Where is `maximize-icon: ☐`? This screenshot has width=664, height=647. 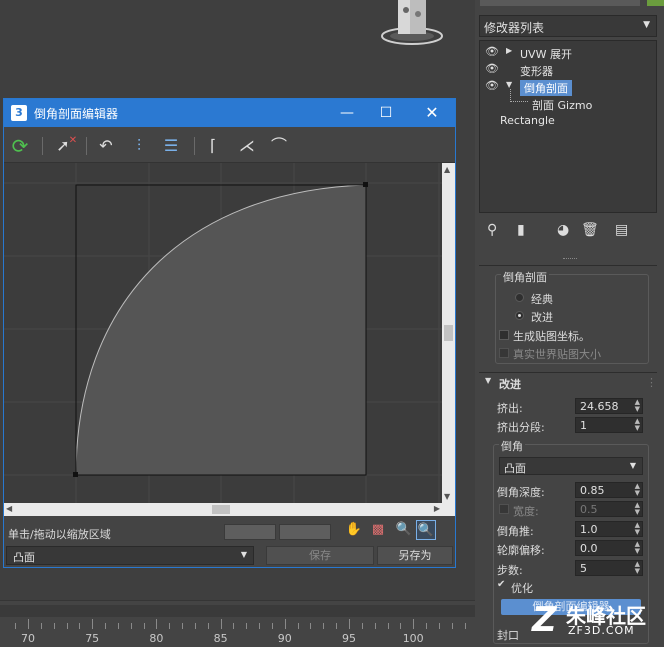
maximize-icon: ☐ is located at coordinates (386, 113).